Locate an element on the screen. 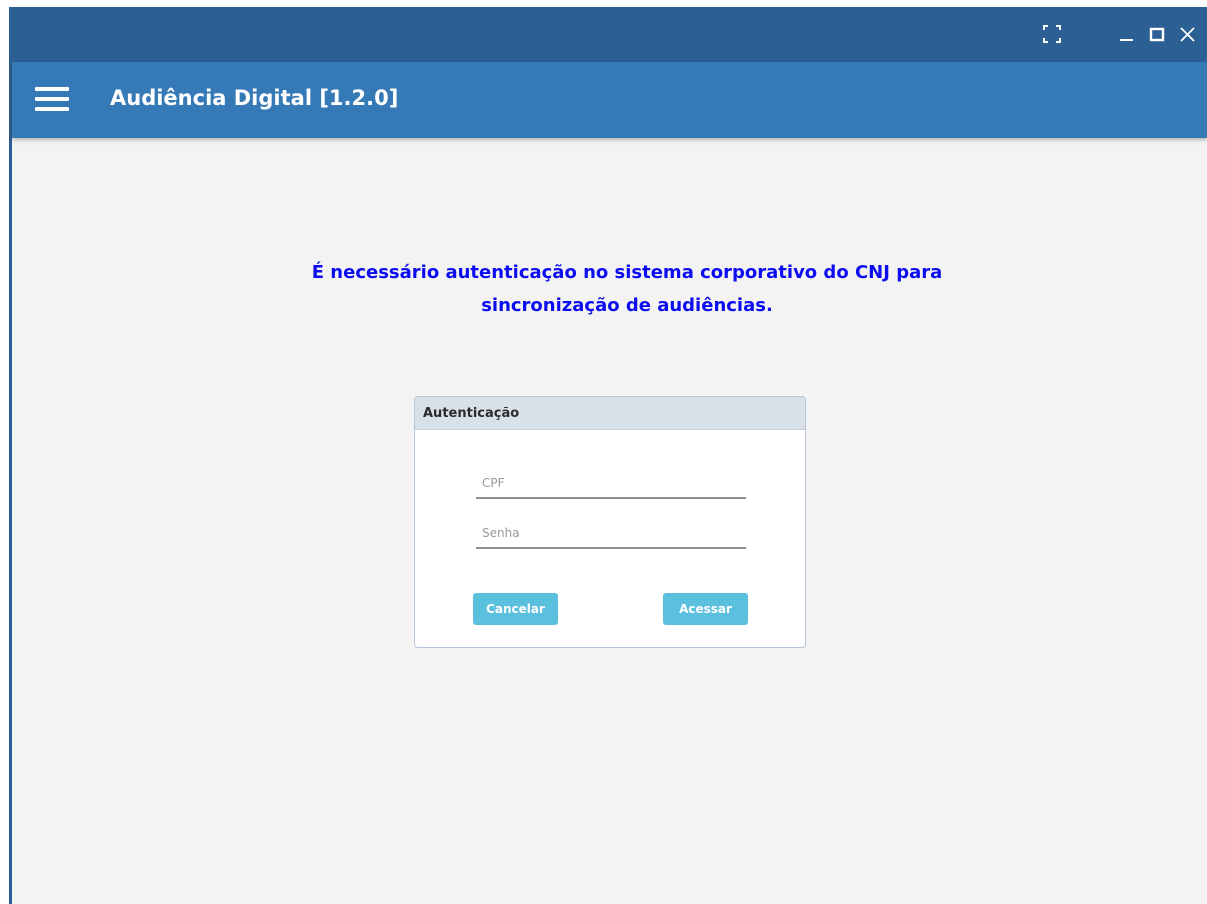  message-line-2: sincronização de audiências. is located at coordinates (627, 305).